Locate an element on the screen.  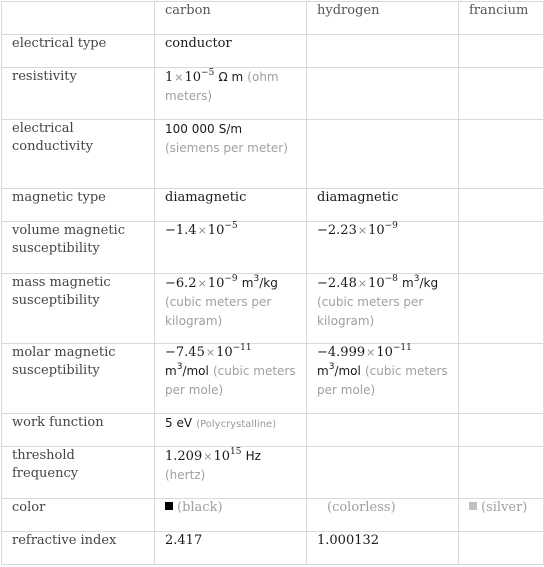
cell-hydrogen: (colorless) is located at coordinates (382, 515).